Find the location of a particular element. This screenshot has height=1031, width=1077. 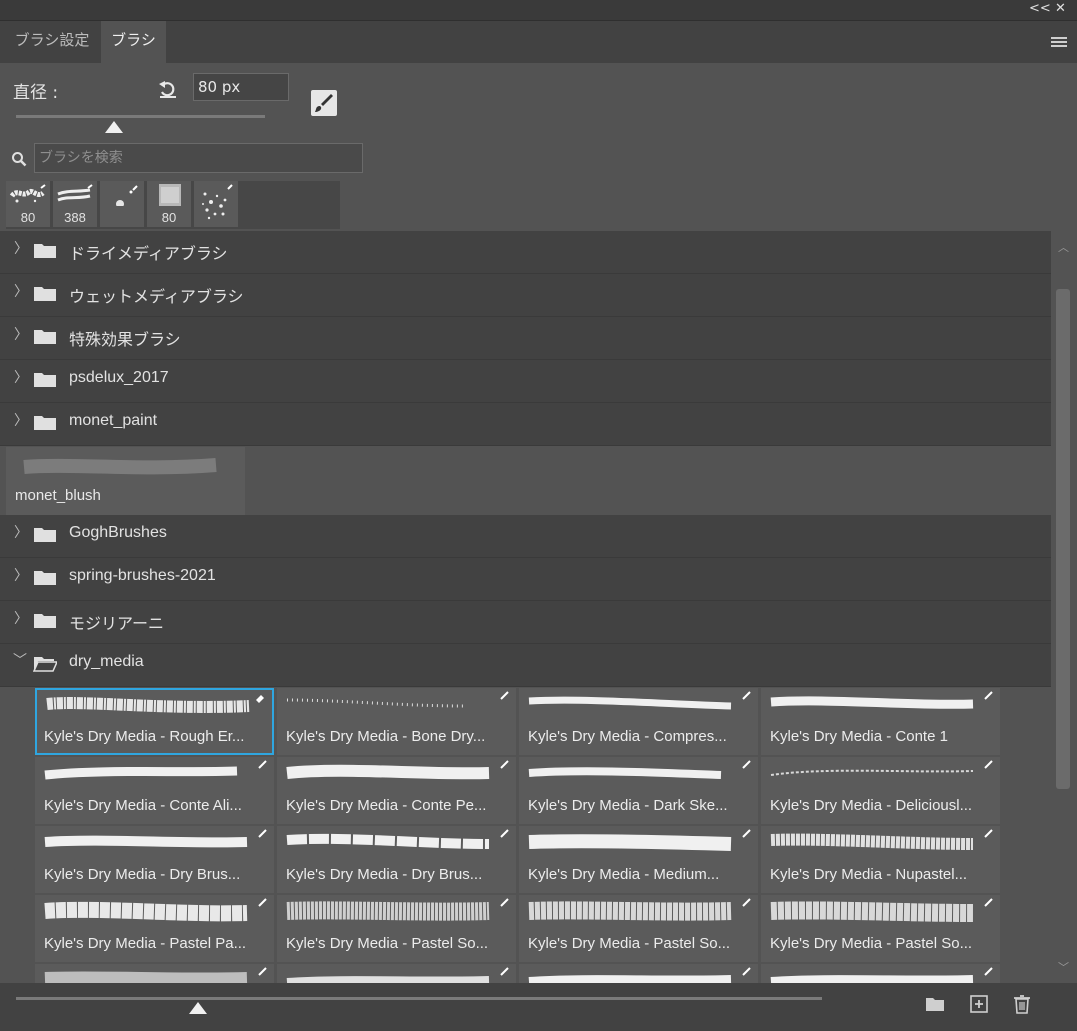

brush-preview-scatter is located at coordinates (217, 202).